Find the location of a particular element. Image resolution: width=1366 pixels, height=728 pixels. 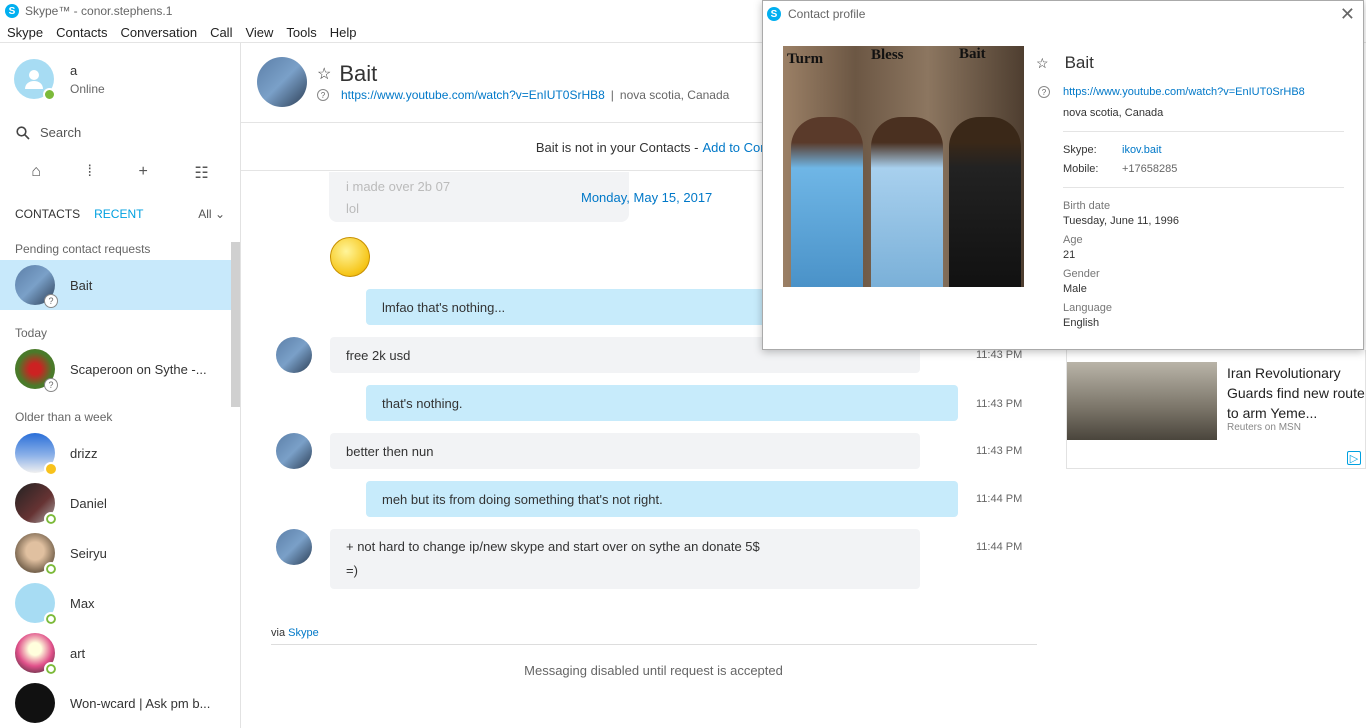

ad-image is located at coordinates (1142, 401).